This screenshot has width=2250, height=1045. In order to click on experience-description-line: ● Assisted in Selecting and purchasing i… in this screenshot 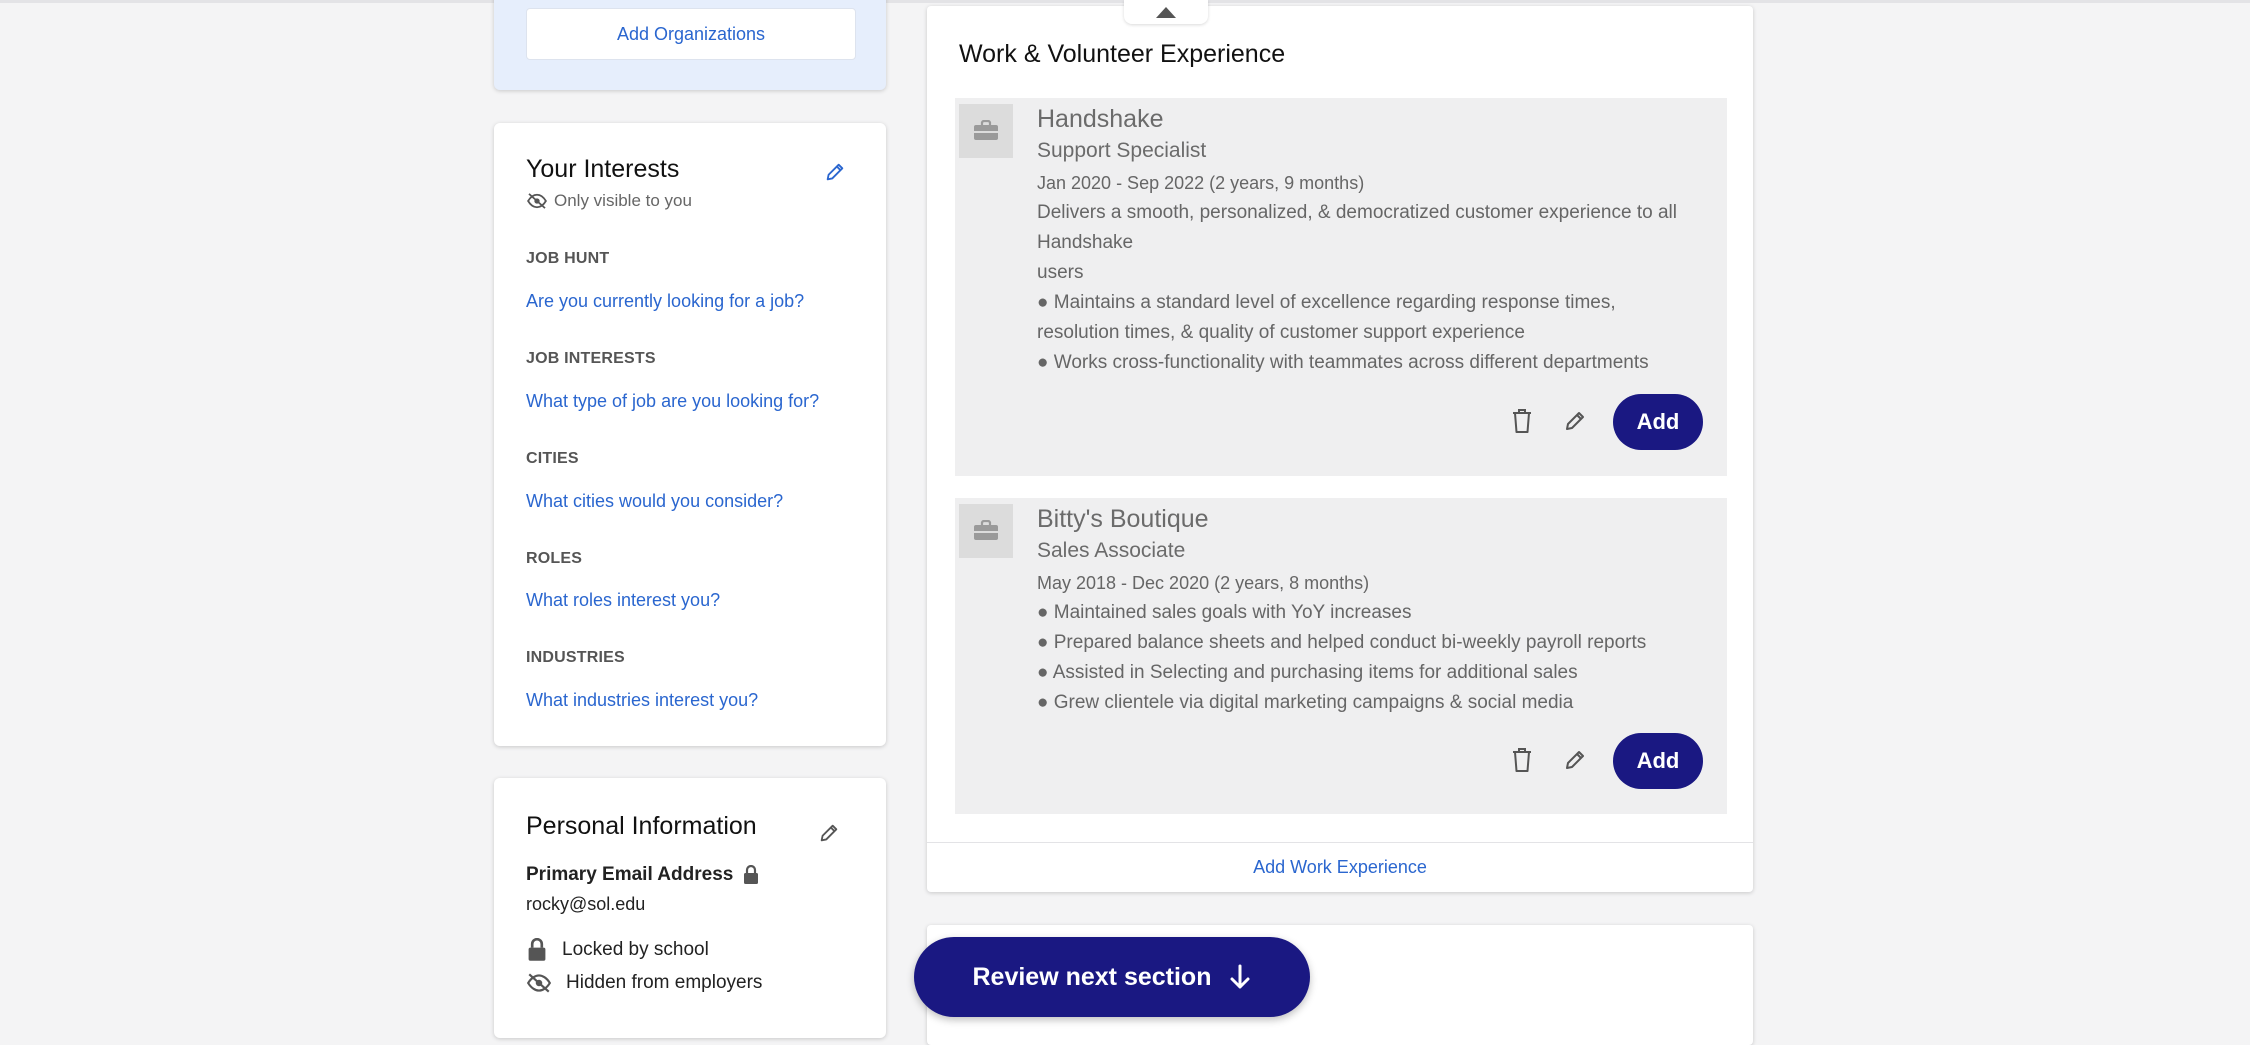, I will do `click(1307, 672)`.